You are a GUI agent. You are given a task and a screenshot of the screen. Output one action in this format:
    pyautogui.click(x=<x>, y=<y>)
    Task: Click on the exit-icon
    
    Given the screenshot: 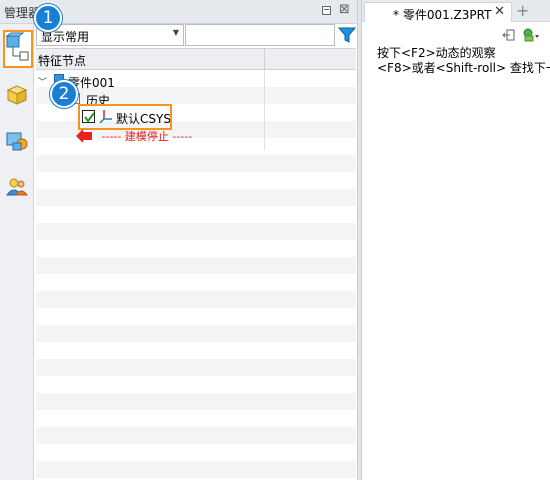 What is the action you would take?
    pyautogui.click(x=509, y=35)
    